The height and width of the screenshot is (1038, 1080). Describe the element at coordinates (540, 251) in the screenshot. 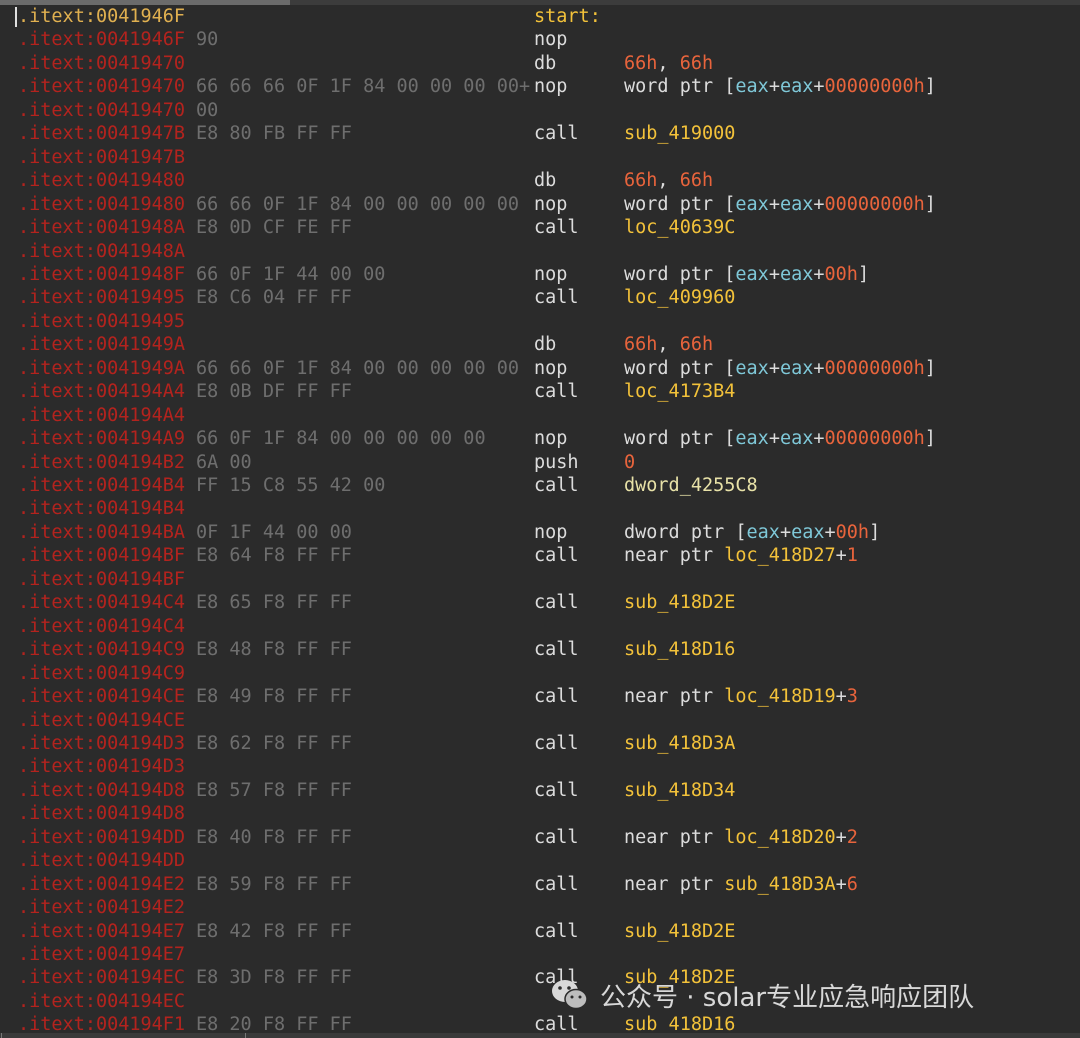

I see `listing-row: .itext:0041948A` at that location.